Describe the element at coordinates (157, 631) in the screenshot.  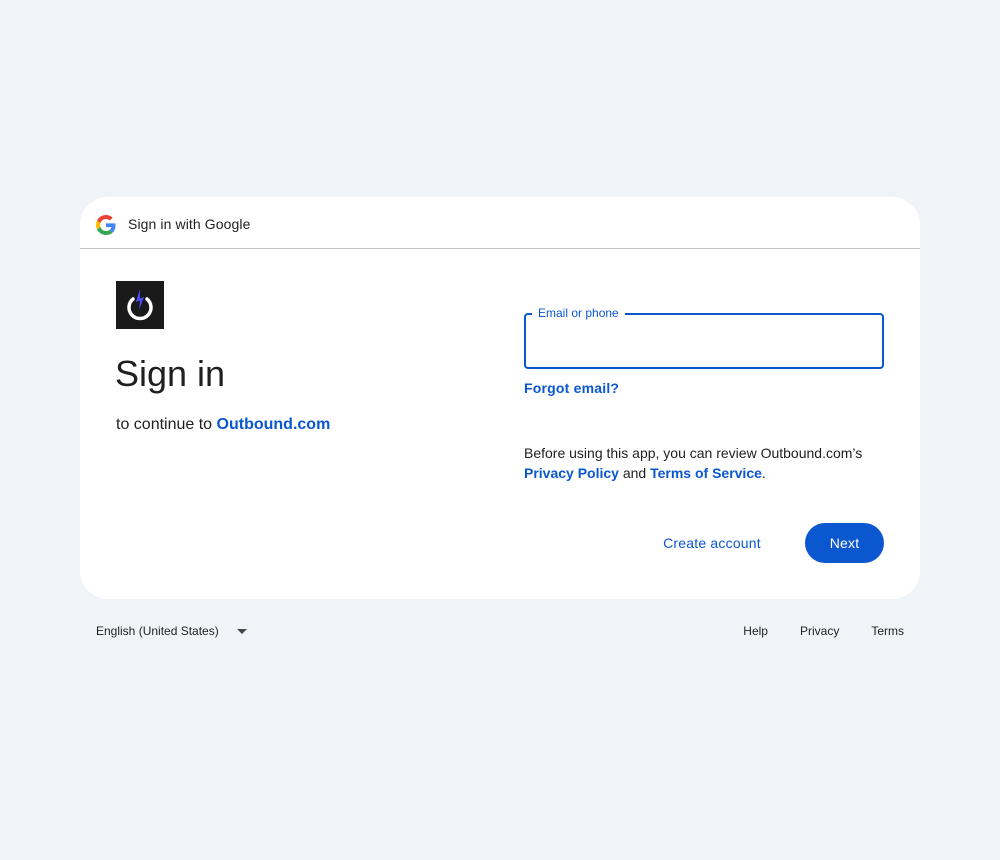
I see `language-label: English (United States)` at that location.